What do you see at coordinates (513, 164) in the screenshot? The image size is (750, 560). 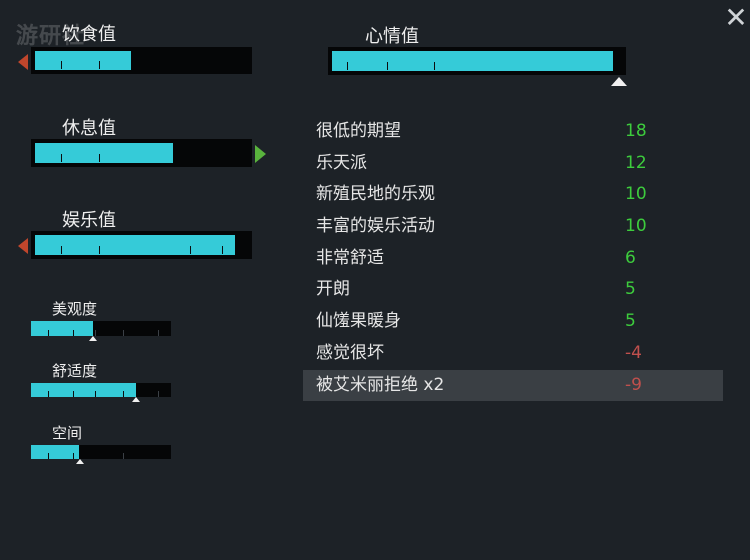 I see `thought-row: 乐天派 12` at bounding box center [513, 164].